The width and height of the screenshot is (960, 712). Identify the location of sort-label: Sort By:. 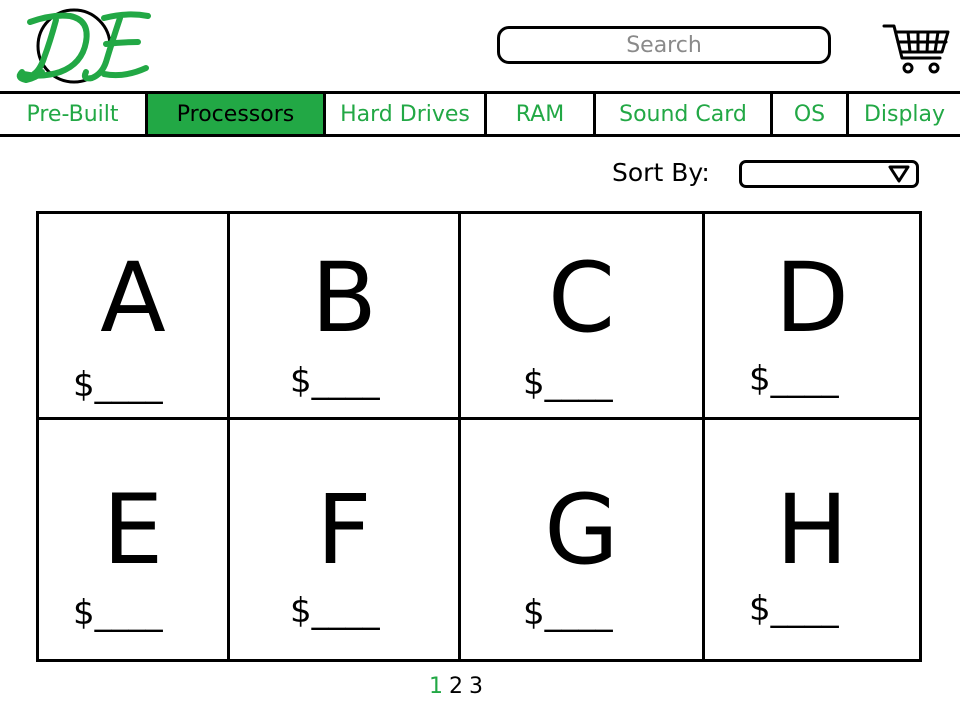
(661, 172).